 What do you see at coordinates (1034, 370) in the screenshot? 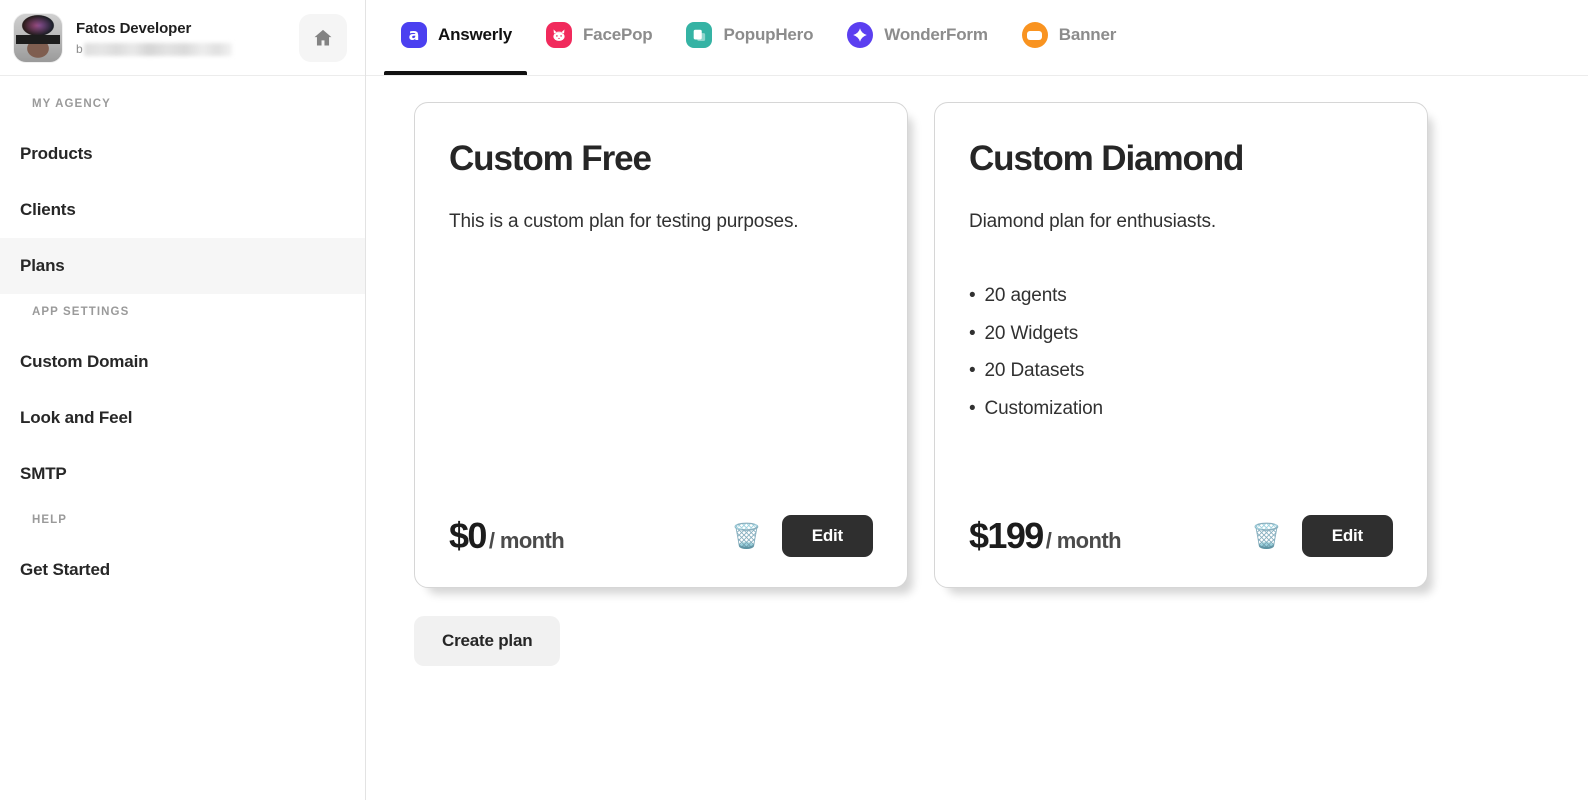
I see `plan-feature-label: 20 Datasets` at bounding box center [1034, 370].